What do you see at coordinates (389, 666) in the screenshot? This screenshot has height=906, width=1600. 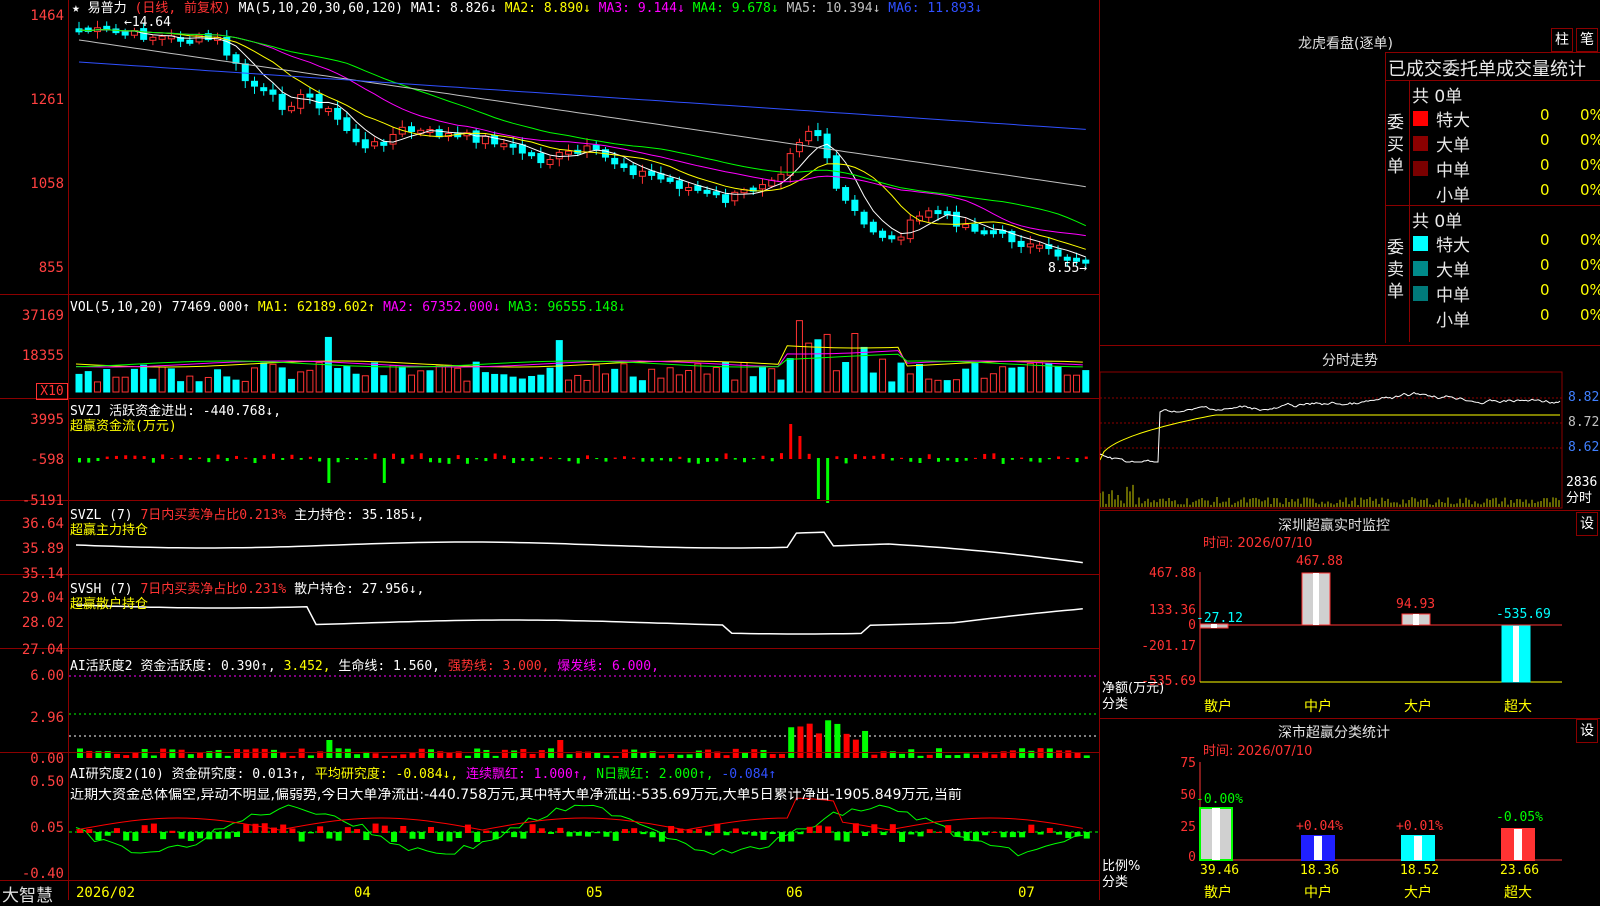 I see `ai-act-life: 生命线: 1.560,` at bounding box center [389, 666].